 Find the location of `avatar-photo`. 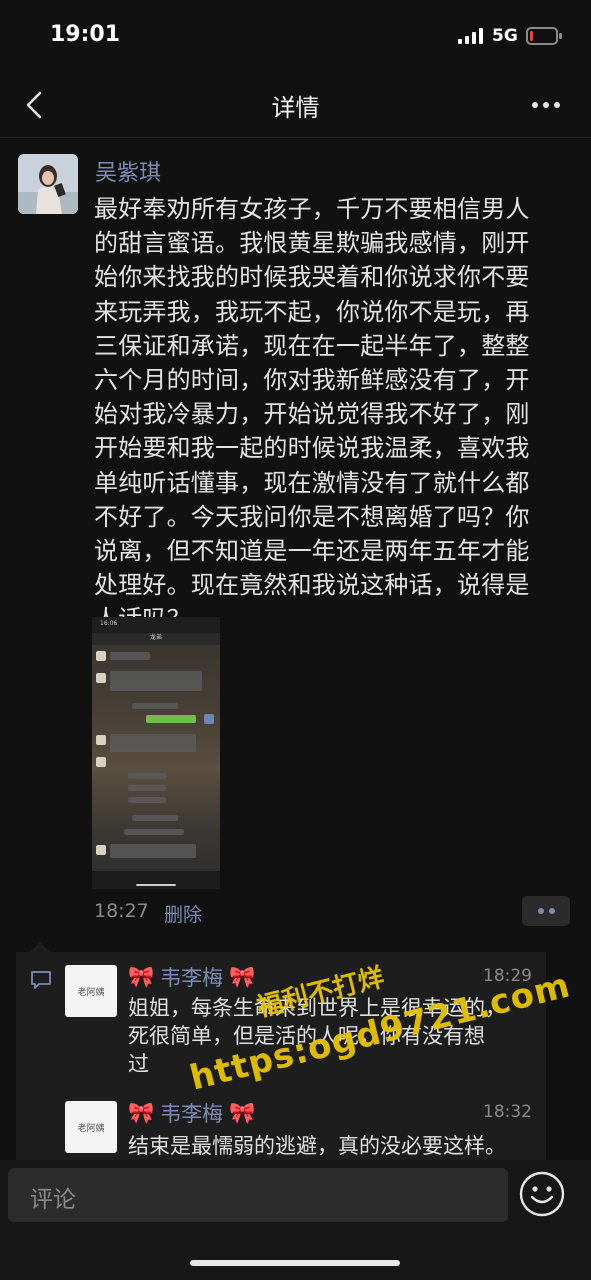

avatar-photo is located at coordinates (48, 184).